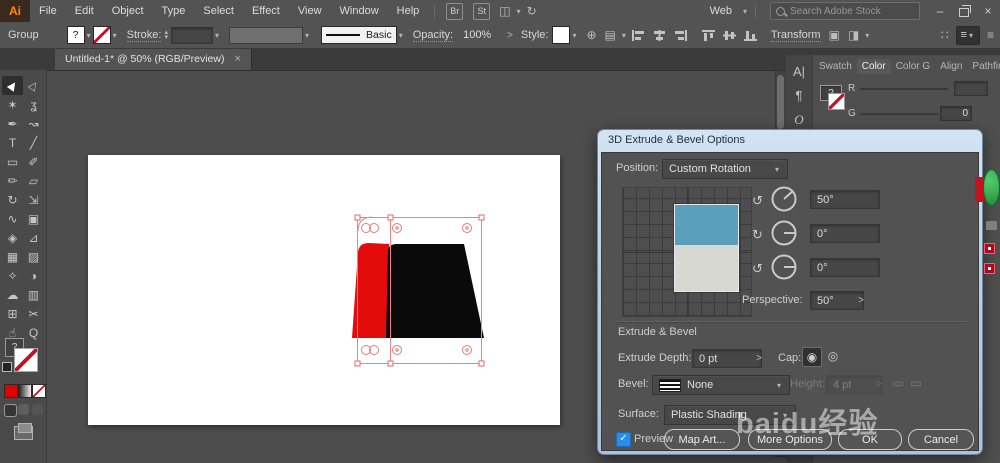 The height and width of the screenshot is (463, 1000). What do you see at coordinates (33, 313) in the screenshot?
I see `slice-tool: ✂` at bounding box center [33, 313].